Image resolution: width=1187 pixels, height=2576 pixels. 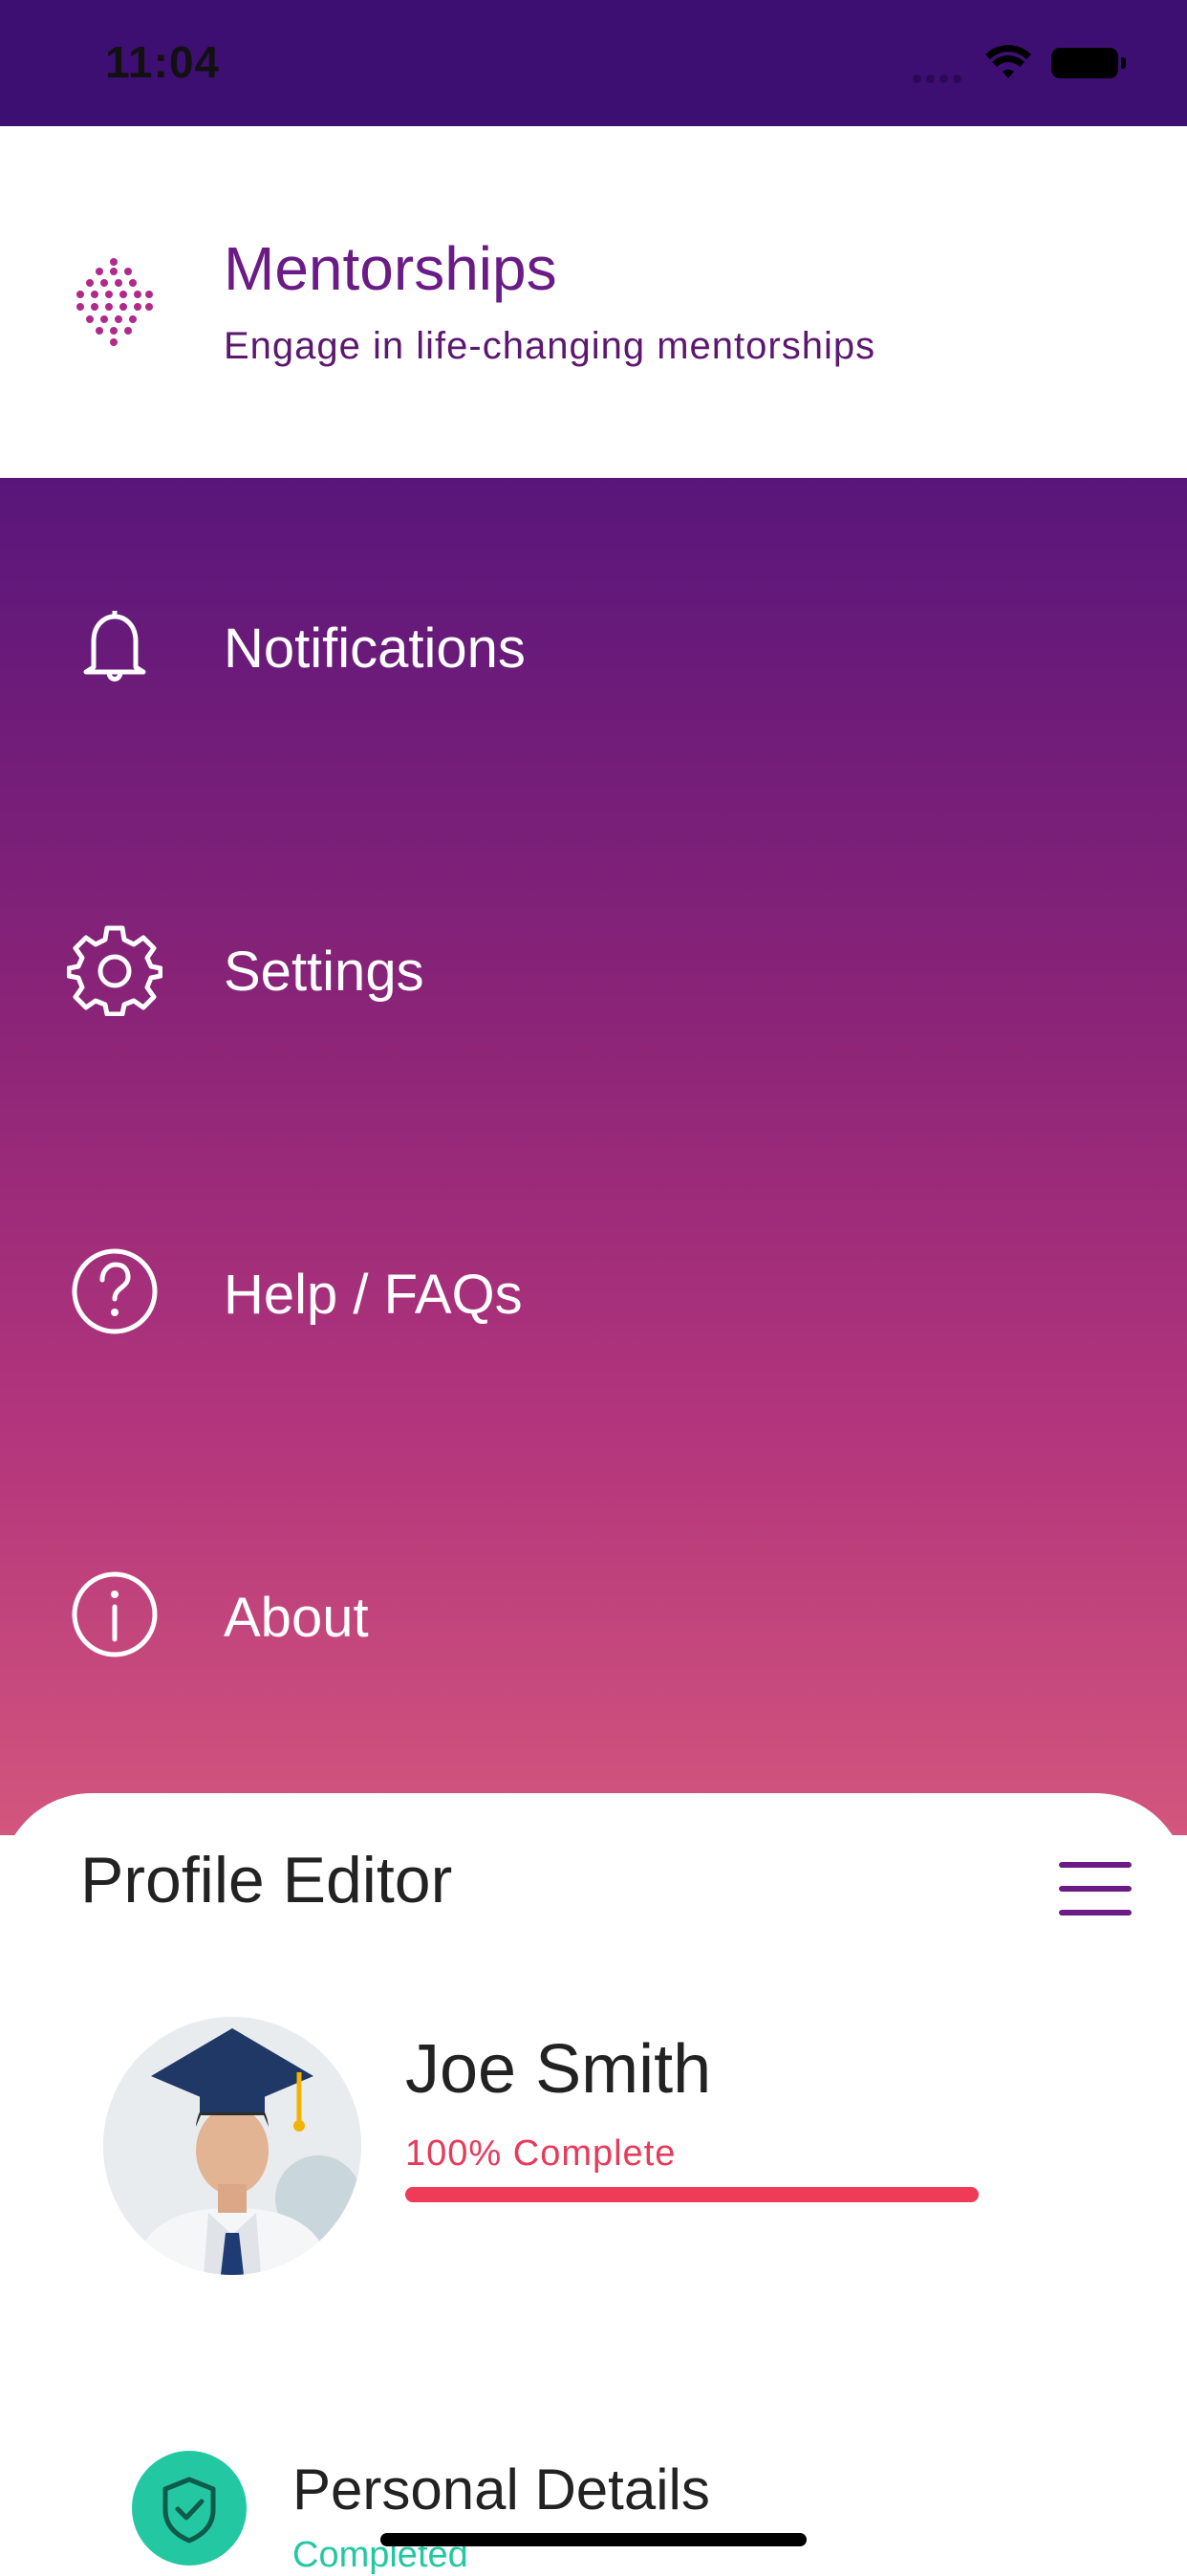 What do you see at coordinates (114, 305) in the screenshot?
I see `mentorships-logo-icon` at bounding box center [114, 305].